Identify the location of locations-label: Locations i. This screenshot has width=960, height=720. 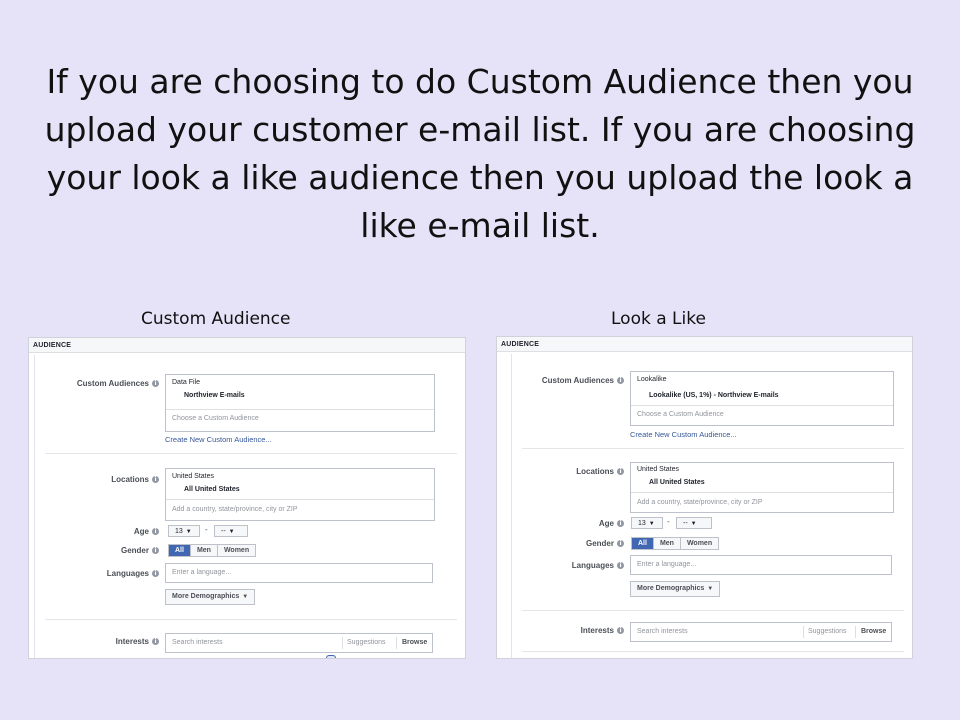
(97, 479).